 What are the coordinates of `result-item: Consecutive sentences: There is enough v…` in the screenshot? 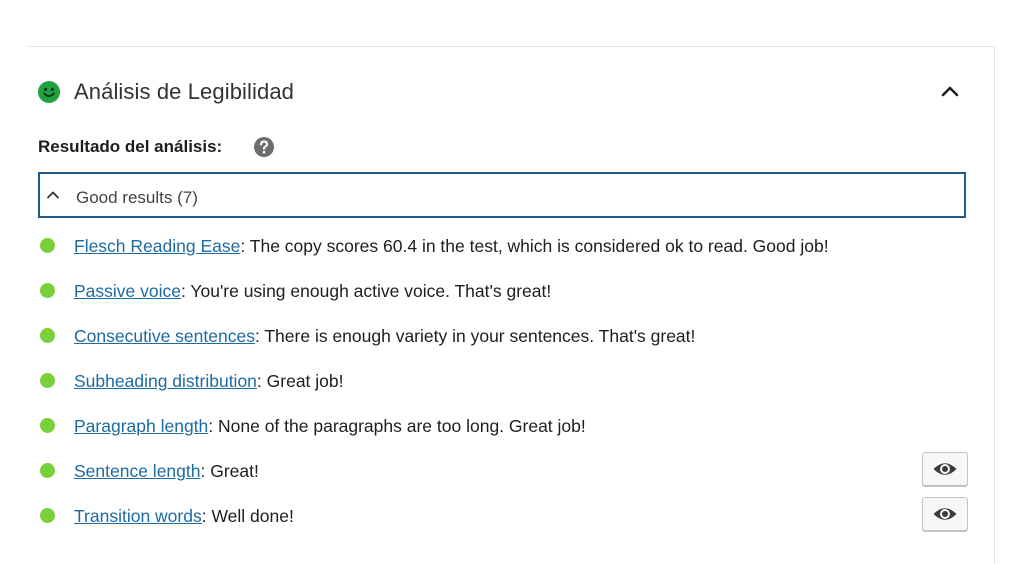 It's located at (504, 335).